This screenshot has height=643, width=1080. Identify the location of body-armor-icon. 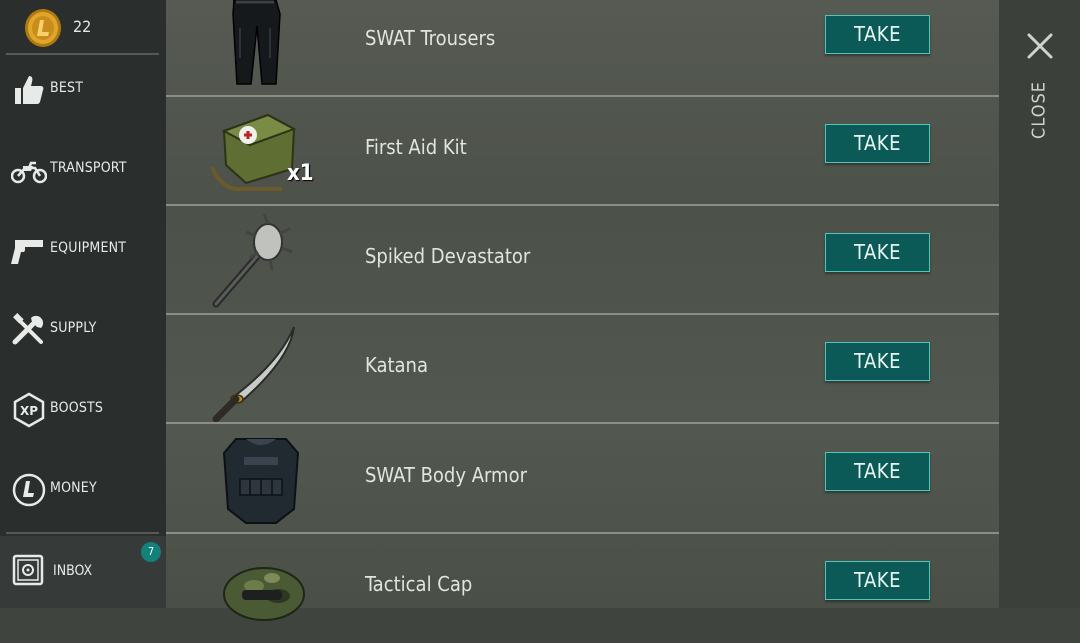
(261, 481).